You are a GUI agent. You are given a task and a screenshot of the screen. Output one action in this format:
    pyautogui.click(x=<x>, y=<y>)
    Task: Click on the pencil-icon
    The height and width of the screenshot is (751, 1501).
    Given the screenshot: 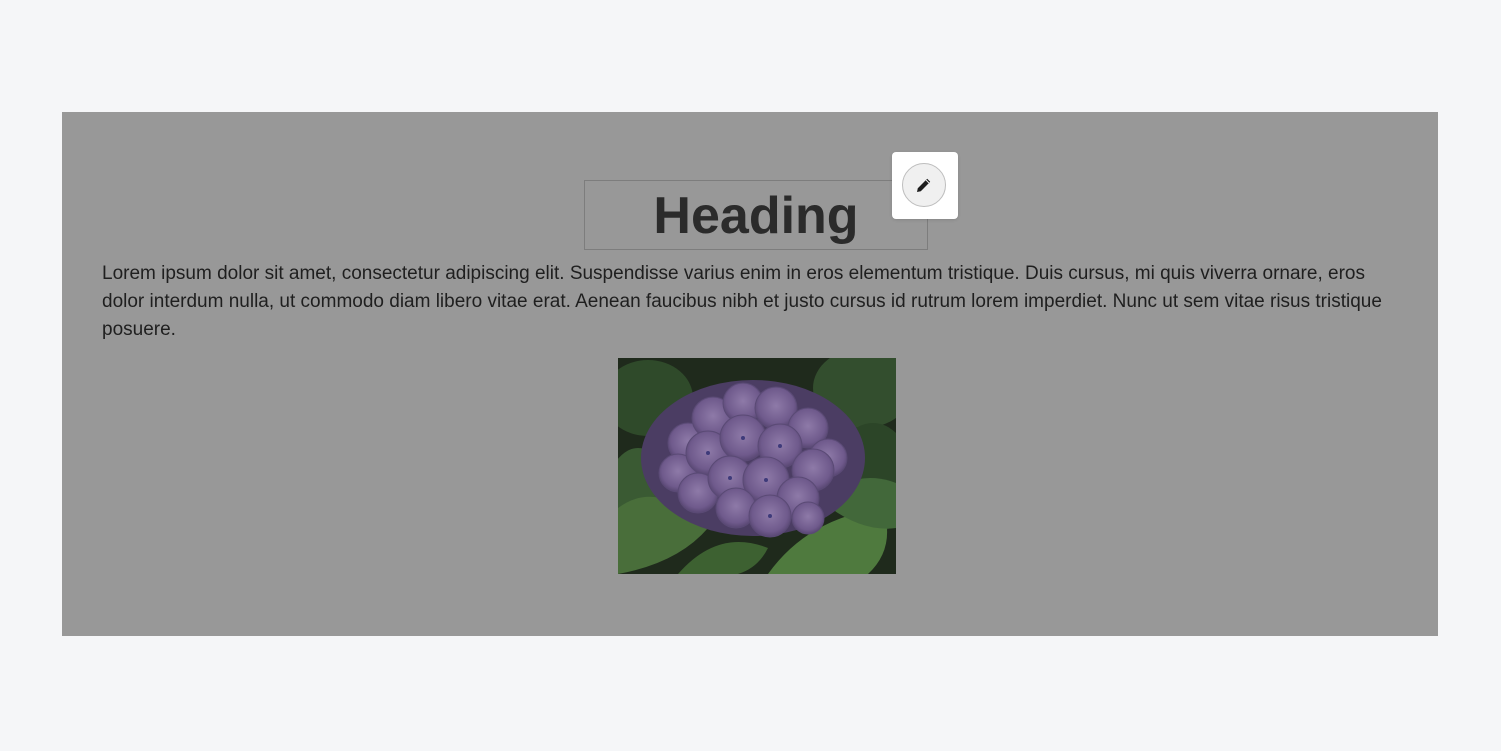 What is the action you would take?
    pyautogui.click(x=924, y=185)
    